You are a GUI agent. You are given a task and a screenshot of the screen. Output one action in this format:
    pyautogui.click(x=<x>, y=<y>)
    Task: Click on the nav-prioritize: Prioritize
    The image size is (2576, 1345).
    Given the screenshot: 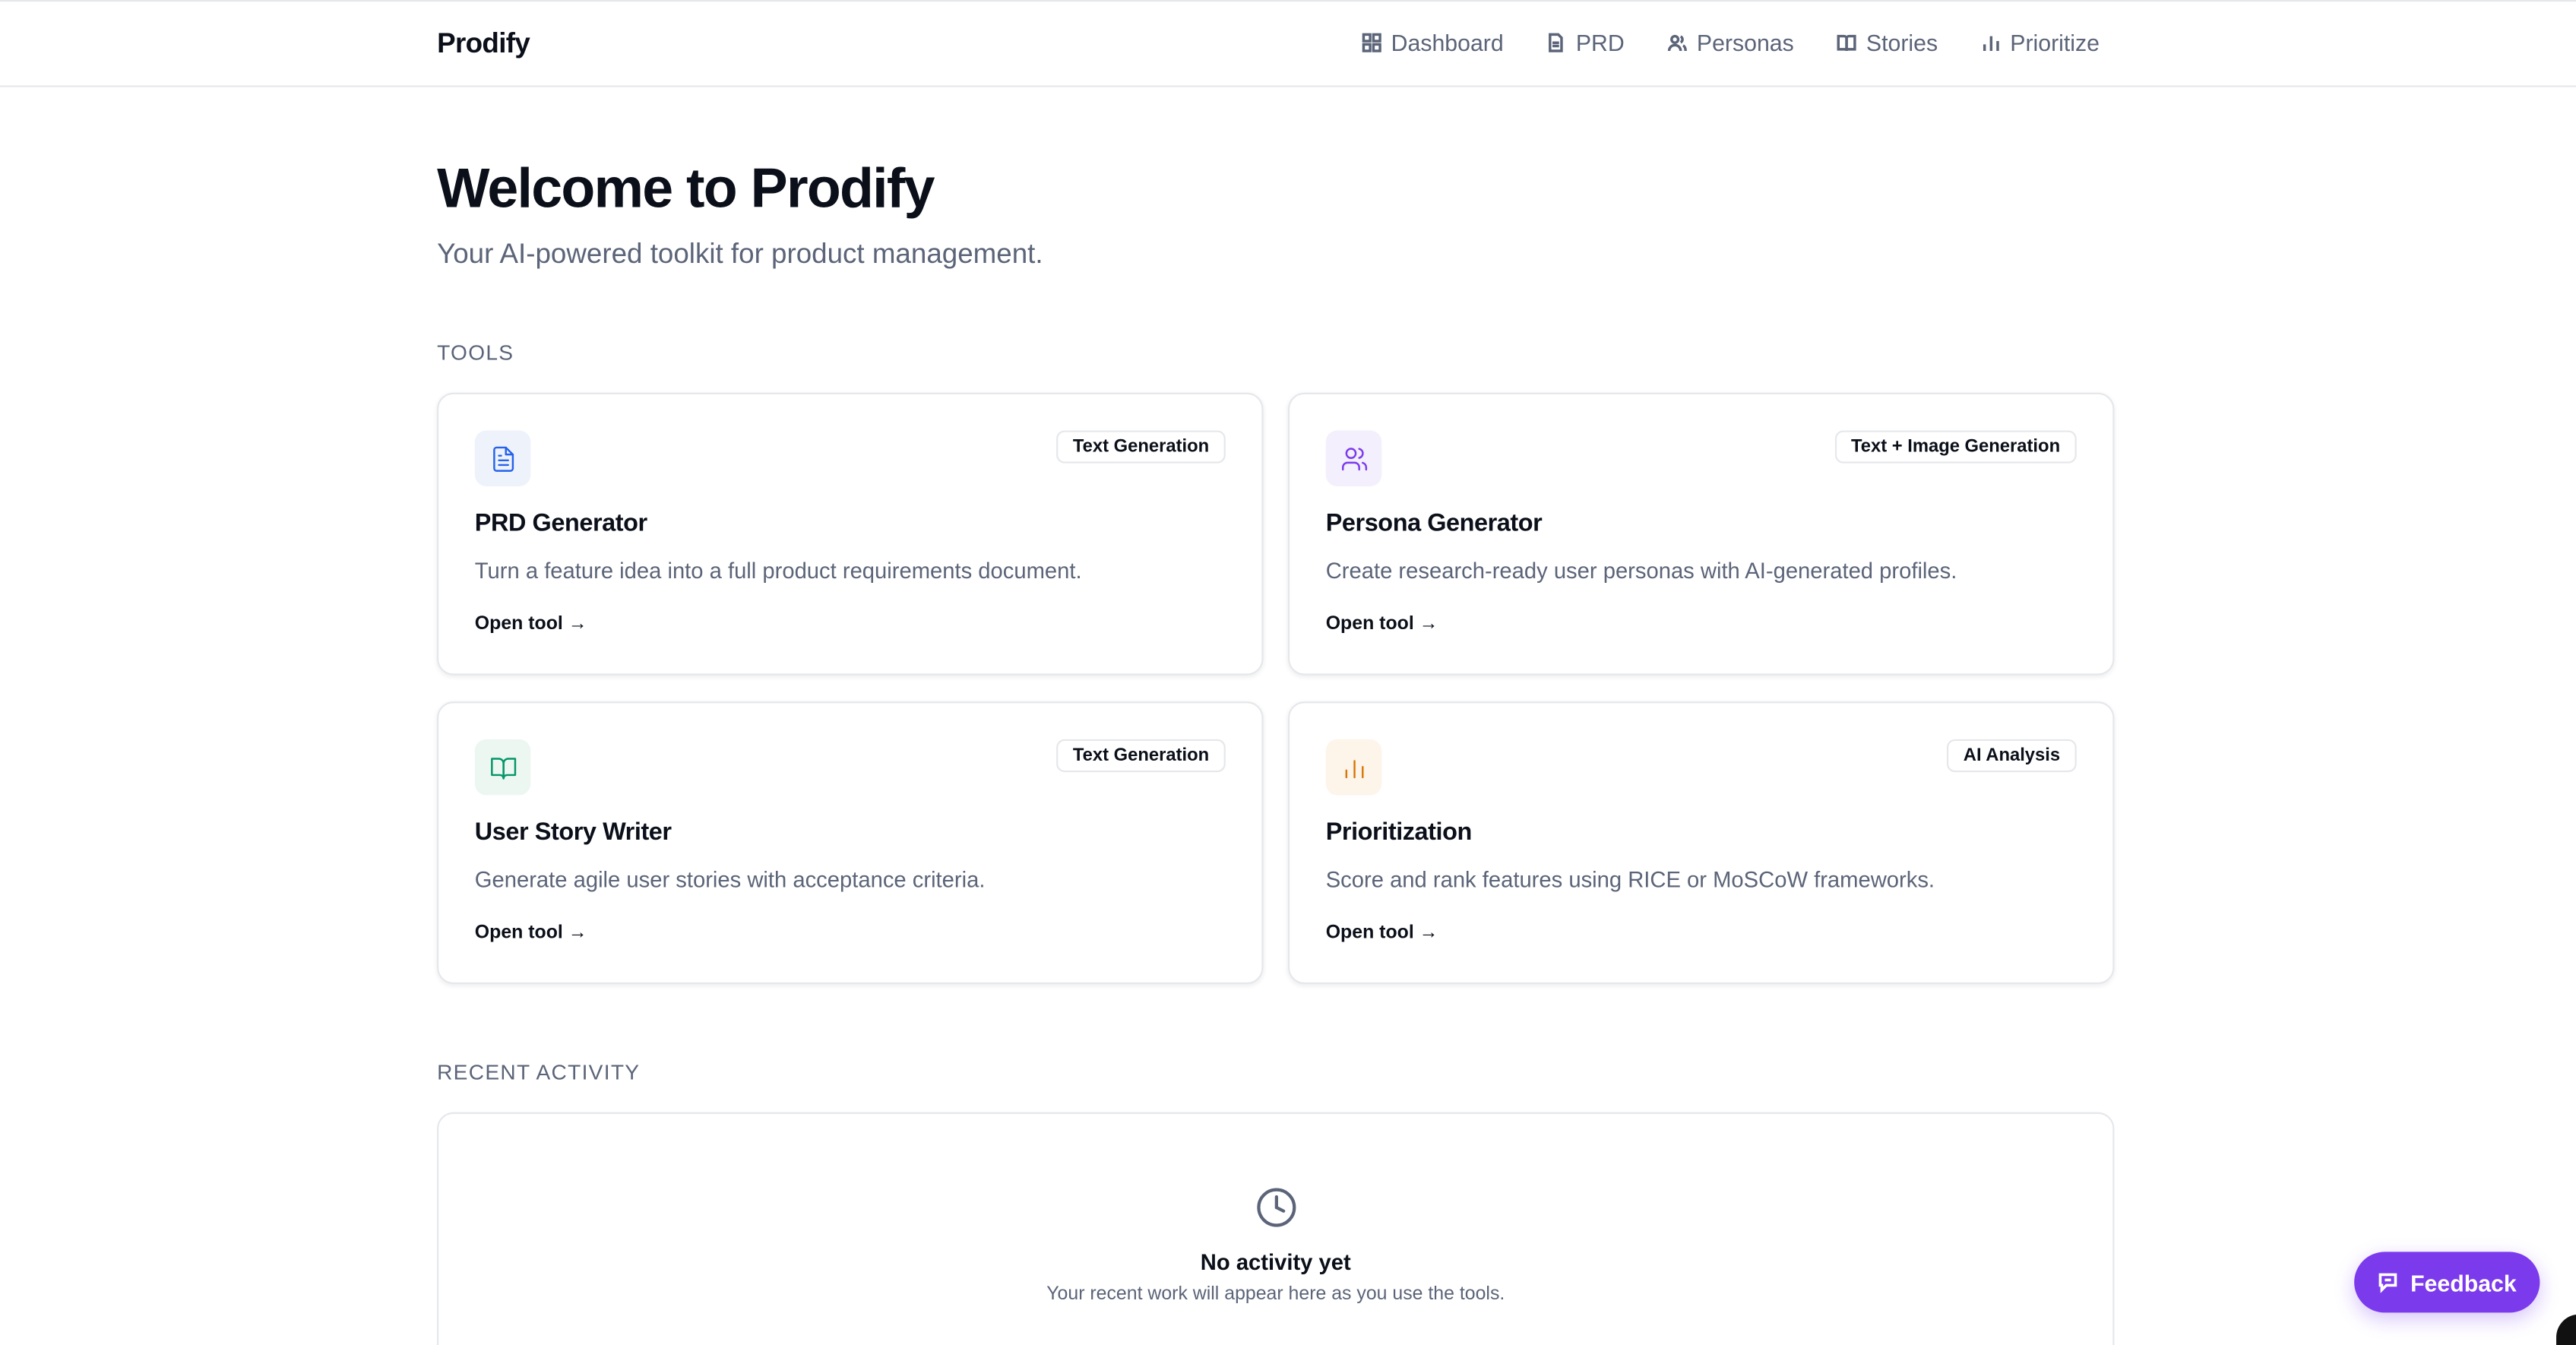 What is the action you would take?
    pyautogui.click(x=2040, y=43)
    